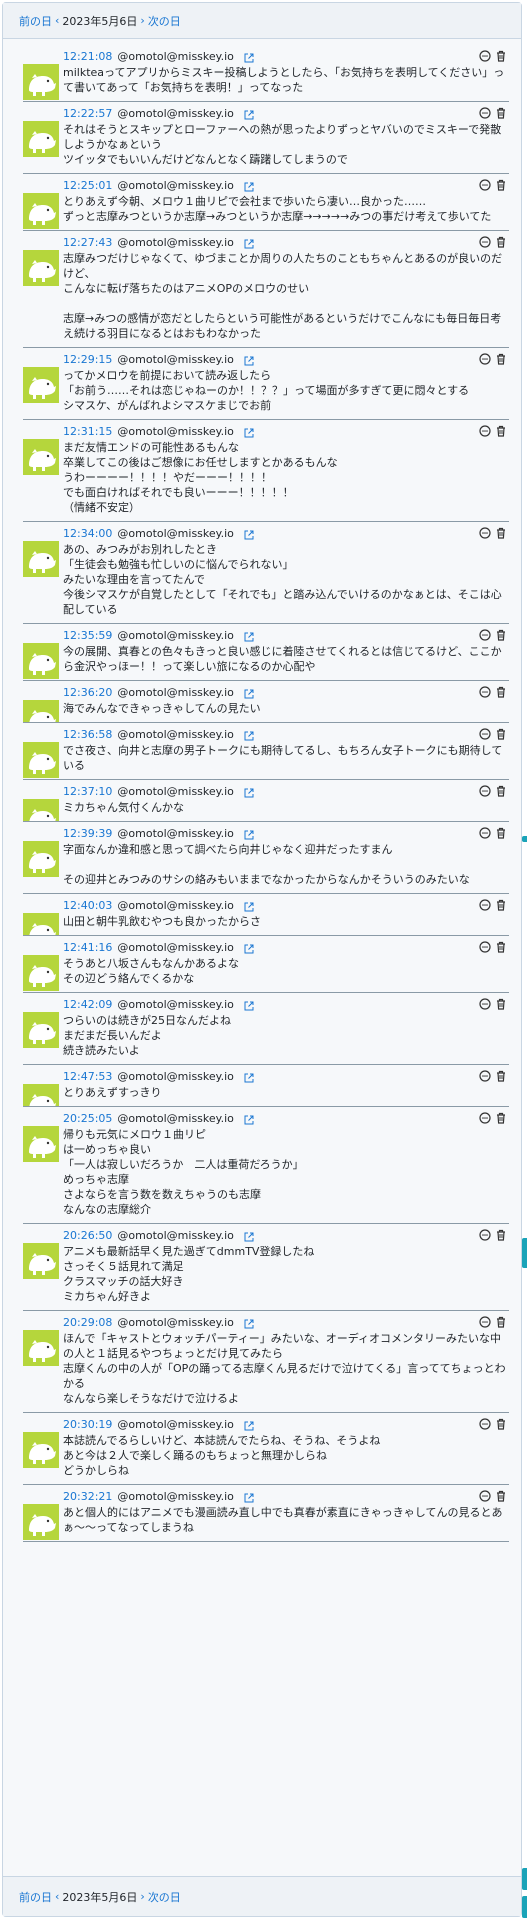 The image size is (527, 1920). What do you see at coordinates (87, 1119) in the screenshot?
I see `note-time-link: 20:25:05` at bounding box center [87, 1119].